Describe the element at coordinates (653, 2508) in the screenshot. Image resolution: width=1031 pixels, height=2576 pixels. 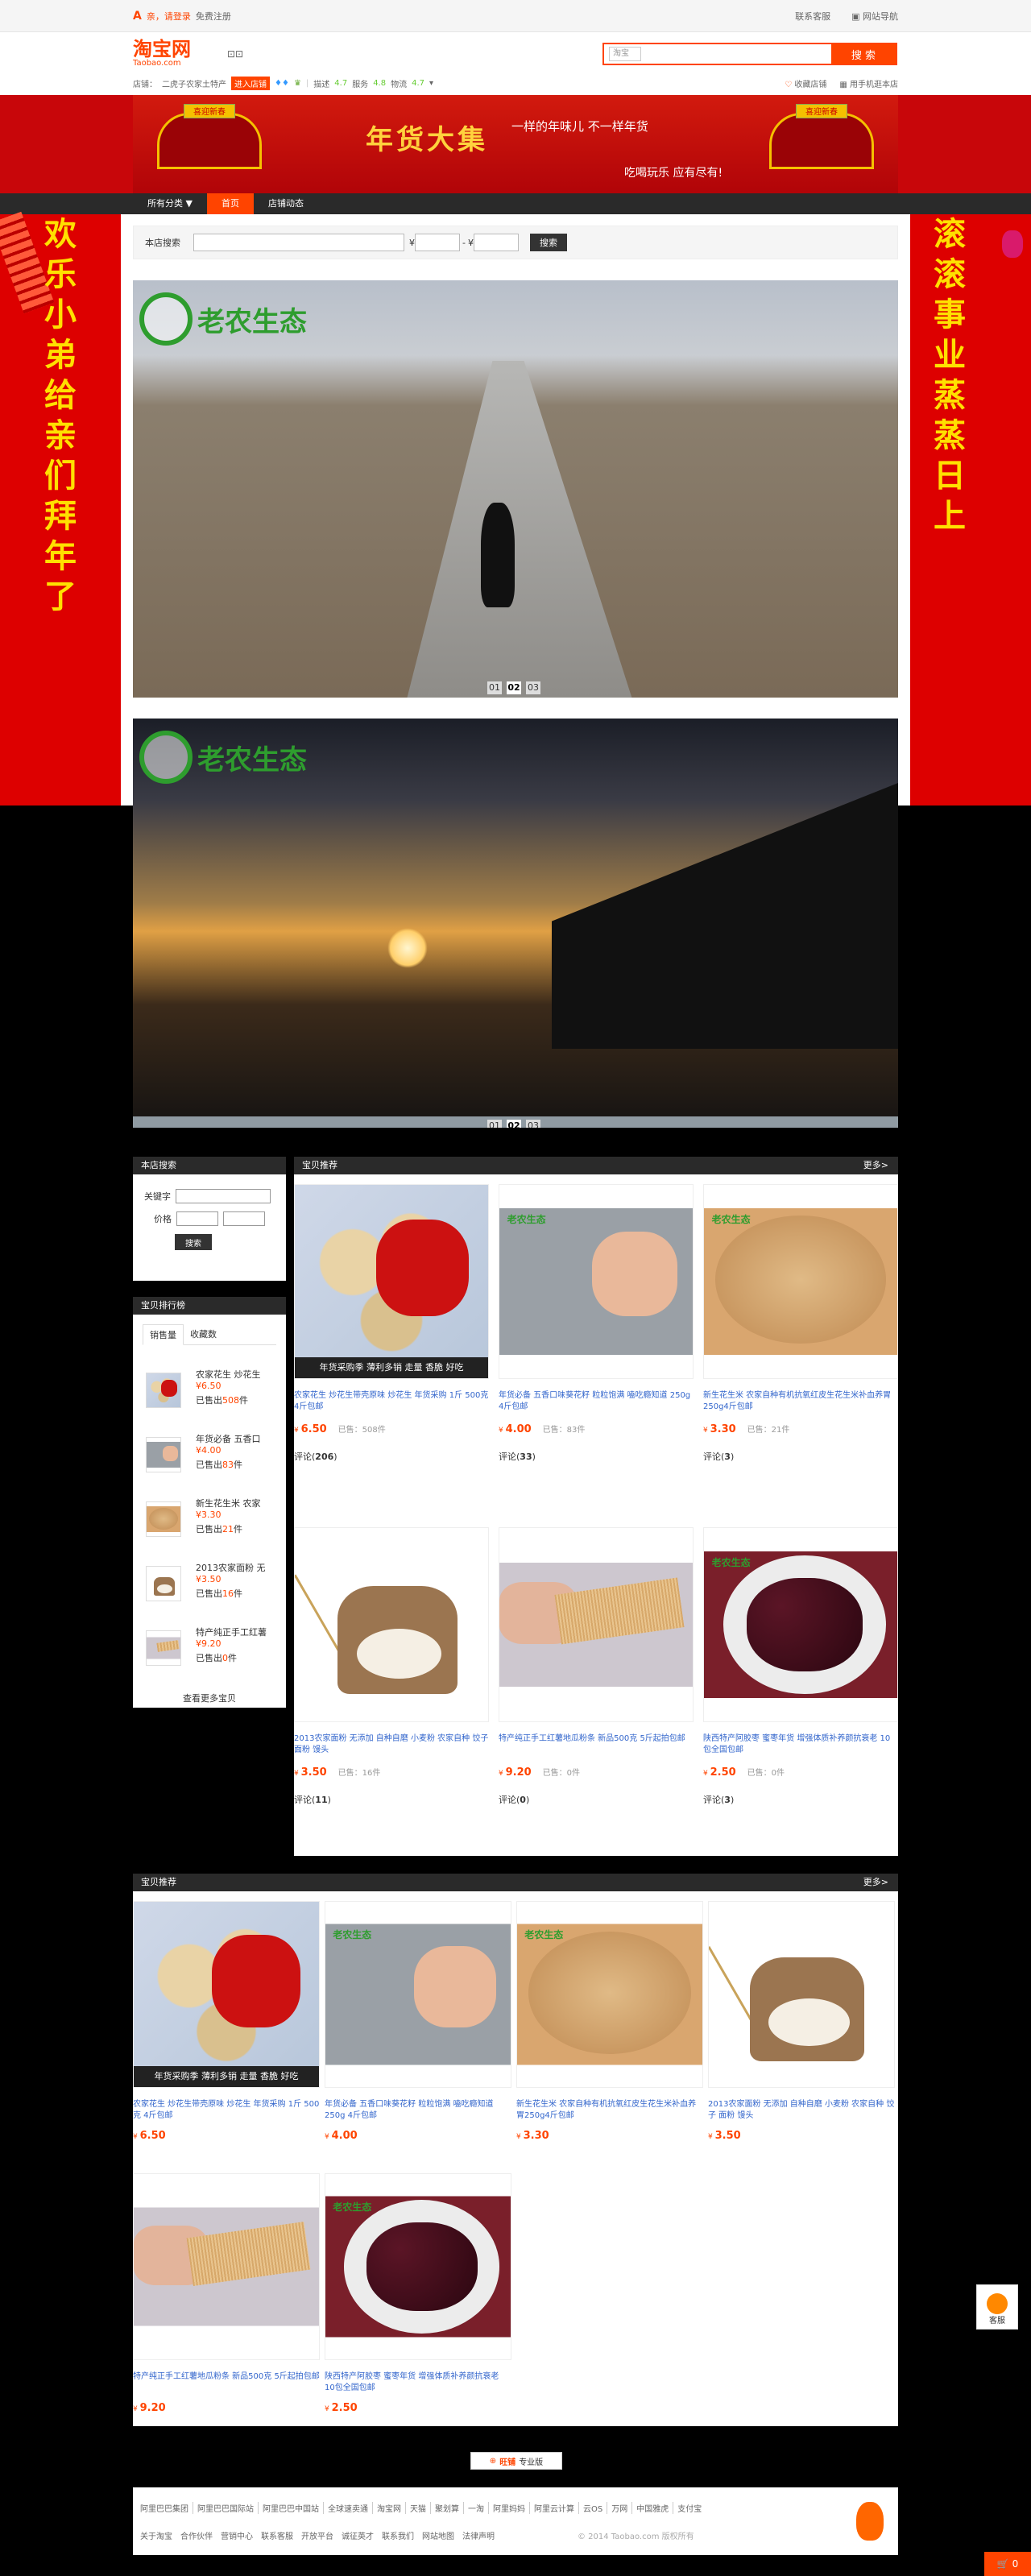
I see `footer-link: 中国雅虎` at that location.